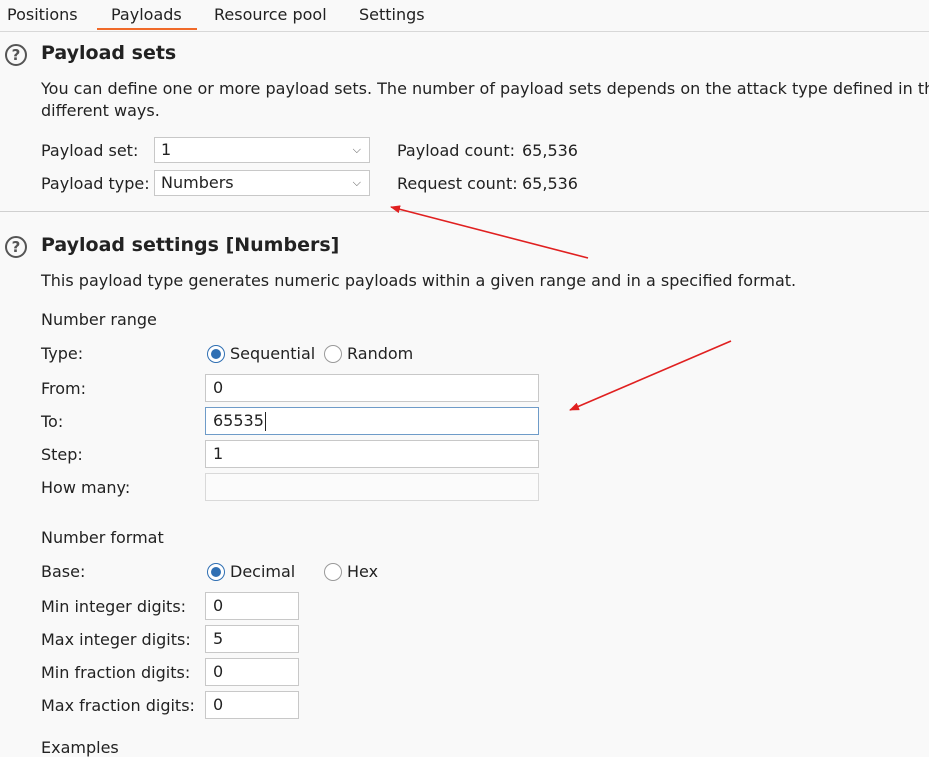 The image size is (929, 757). What do you see at coordinates (218, 638) in the screenshot?
I see `max-integer-digits-value: 5` at bounding box center [218, 638].